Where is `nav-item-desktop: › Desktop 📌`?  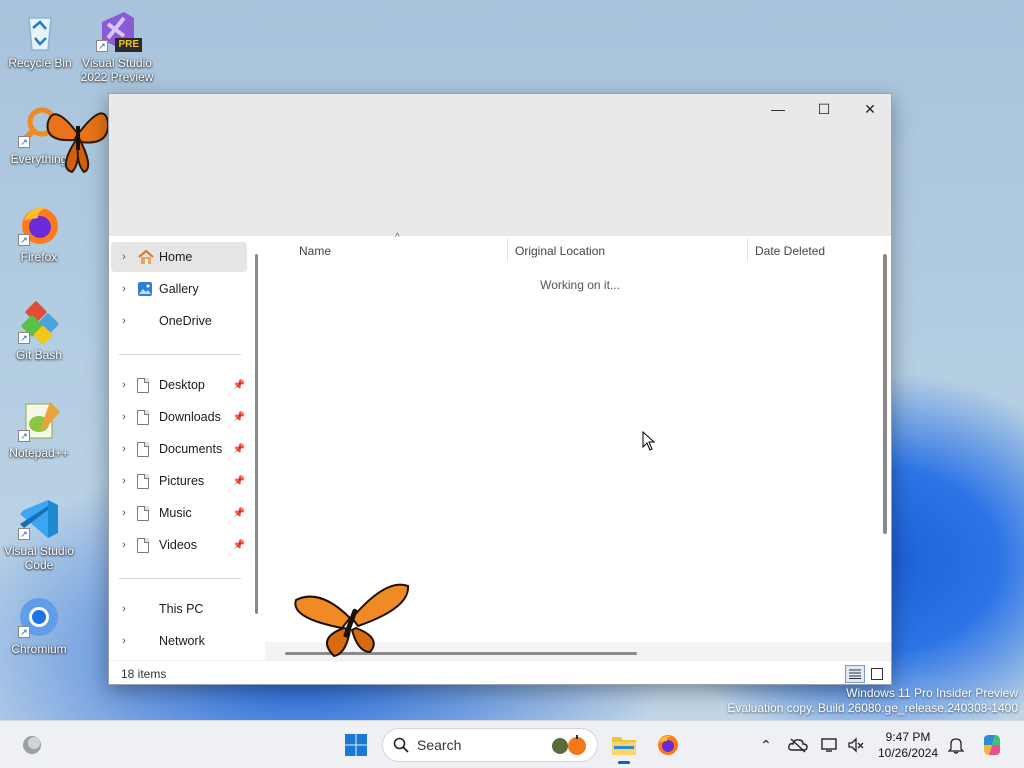
nav-item-desktop: › Desktop 📌 is located at coordinates (179, 385).